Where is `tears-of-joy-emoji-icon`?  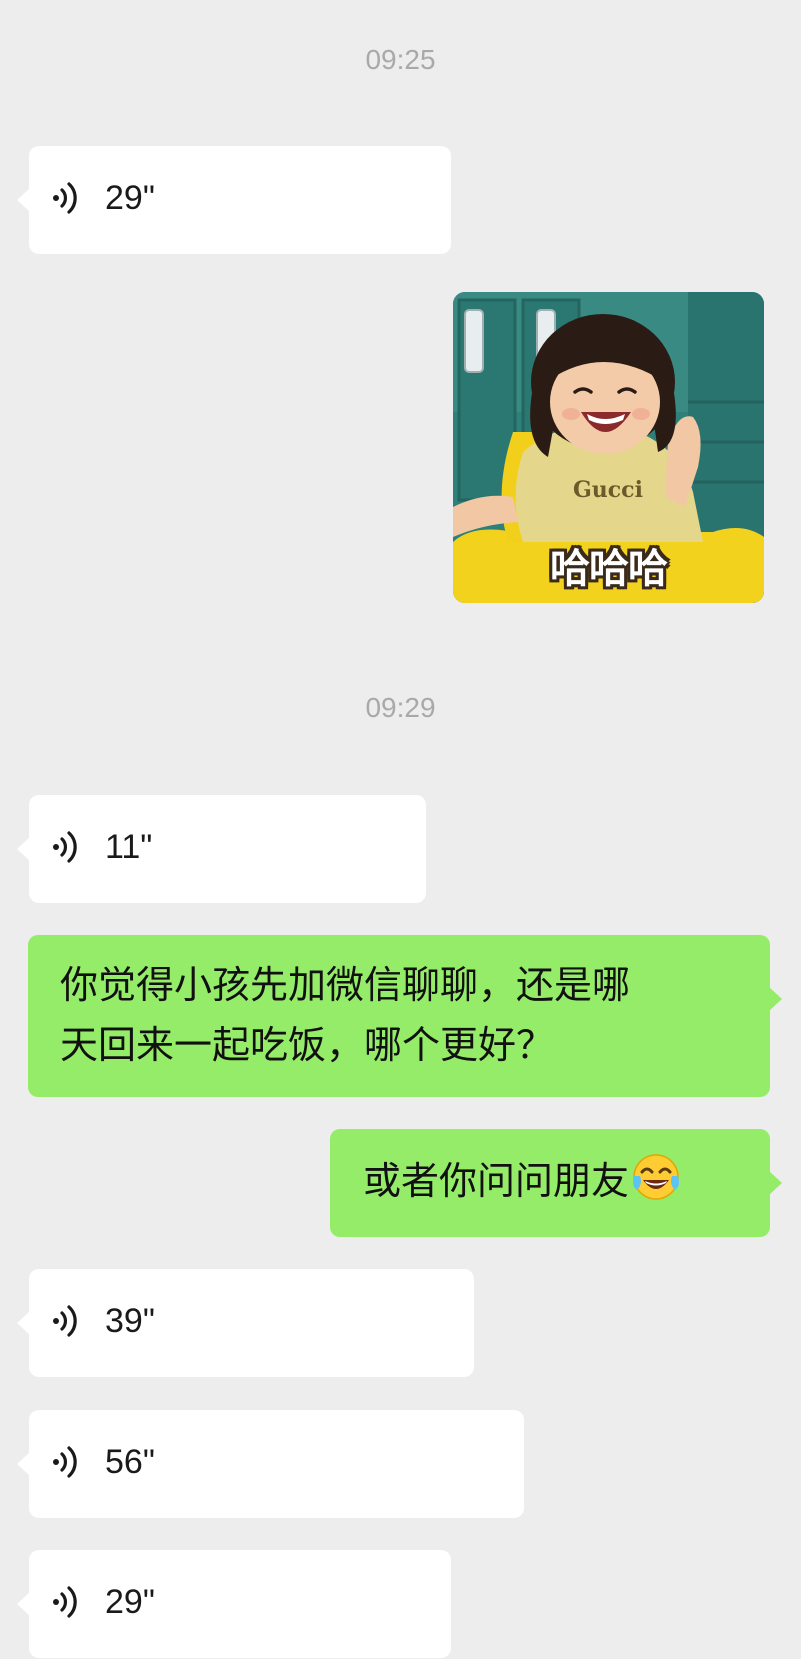
tears-of-joy-emoji-icon is located at coordinates (656, 1177).